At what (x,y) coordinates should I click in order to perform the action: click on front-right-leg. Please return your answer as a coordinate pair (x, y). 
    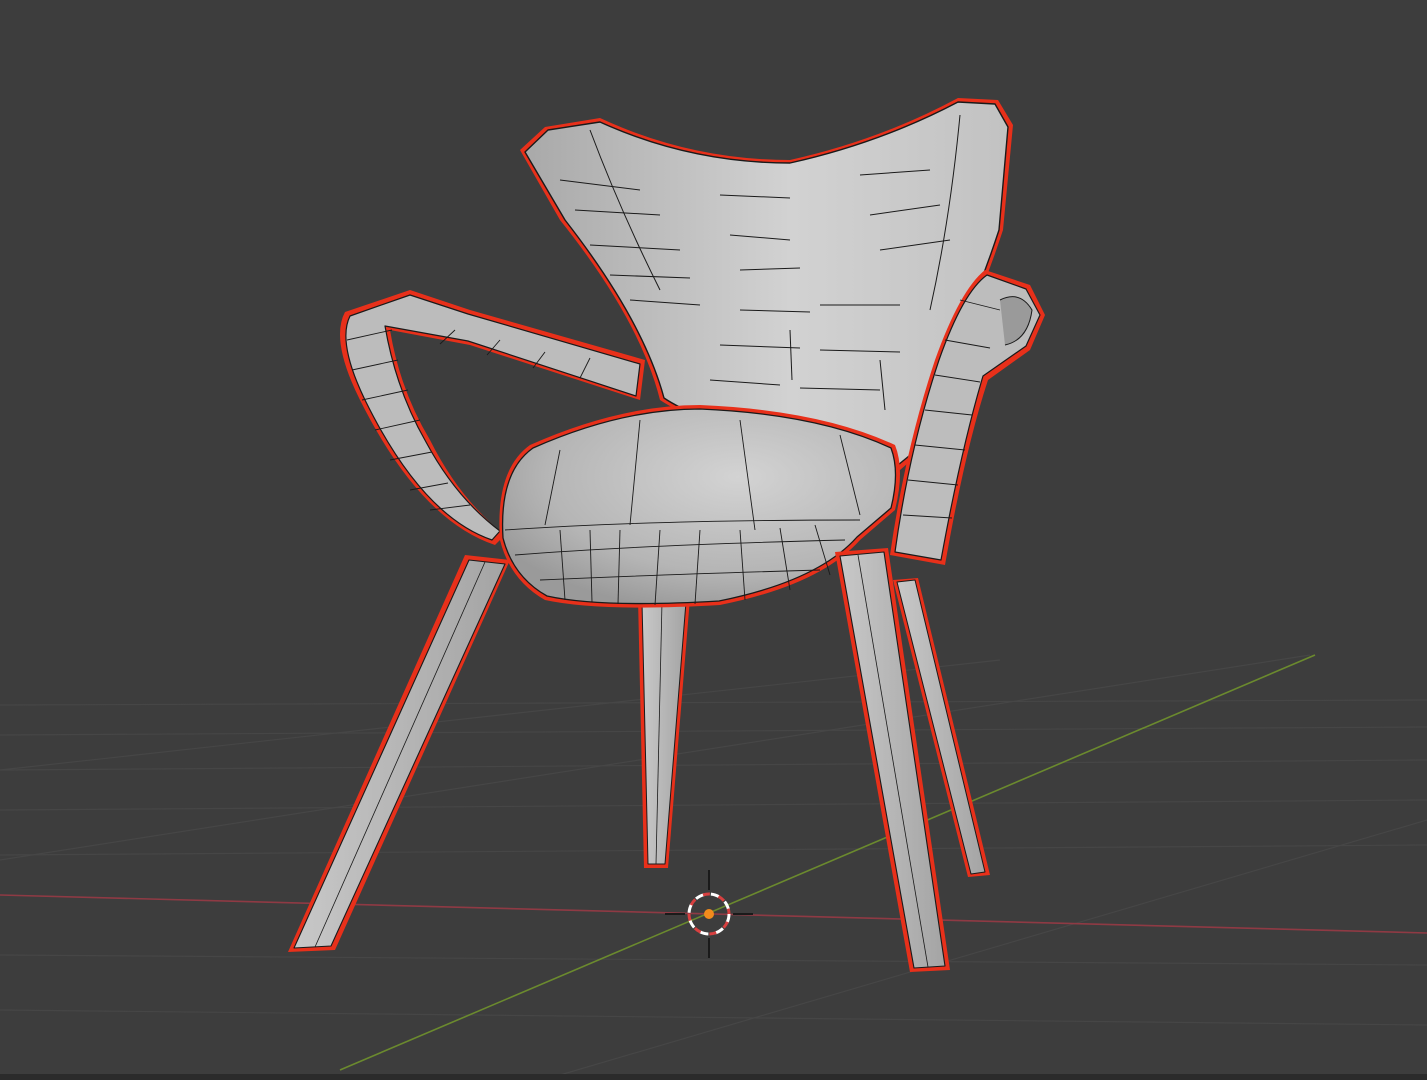
    Looking at the image, I should click on (892, 760).